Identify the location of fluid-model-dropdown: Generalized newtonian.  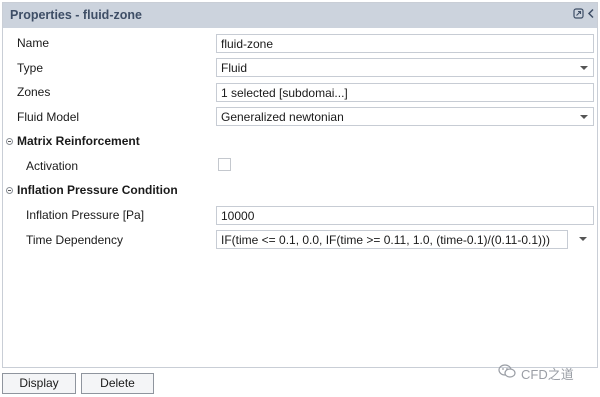
(405, 116).